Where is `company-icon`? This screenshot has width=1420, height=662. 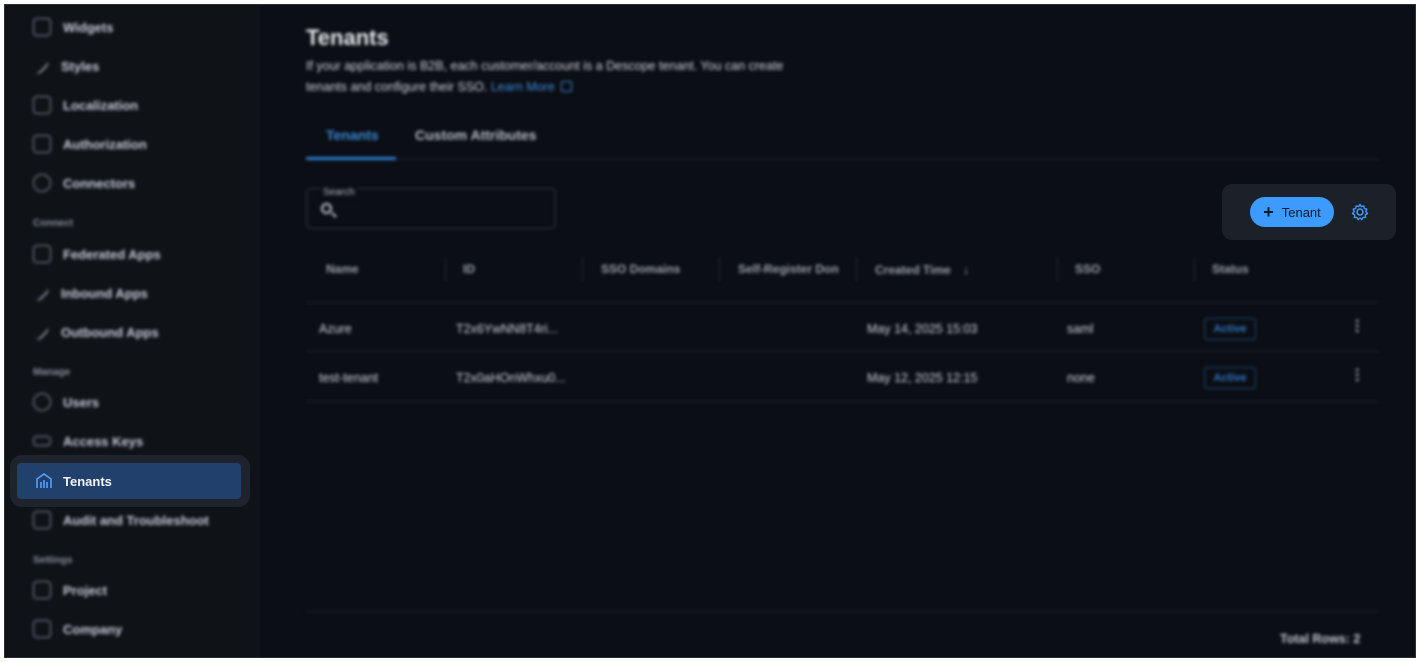
company-icon is located at coordinates (42, 629).